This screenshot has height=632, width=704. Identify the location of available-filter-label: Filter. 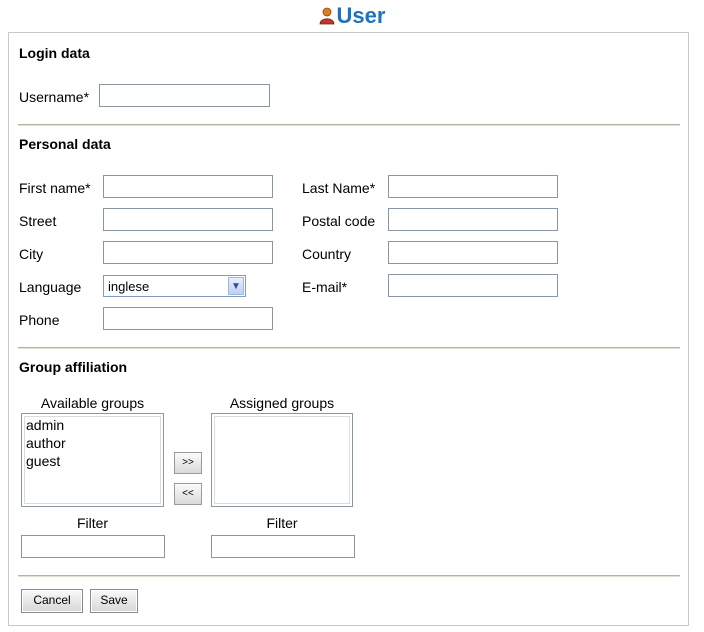
(92, 523).